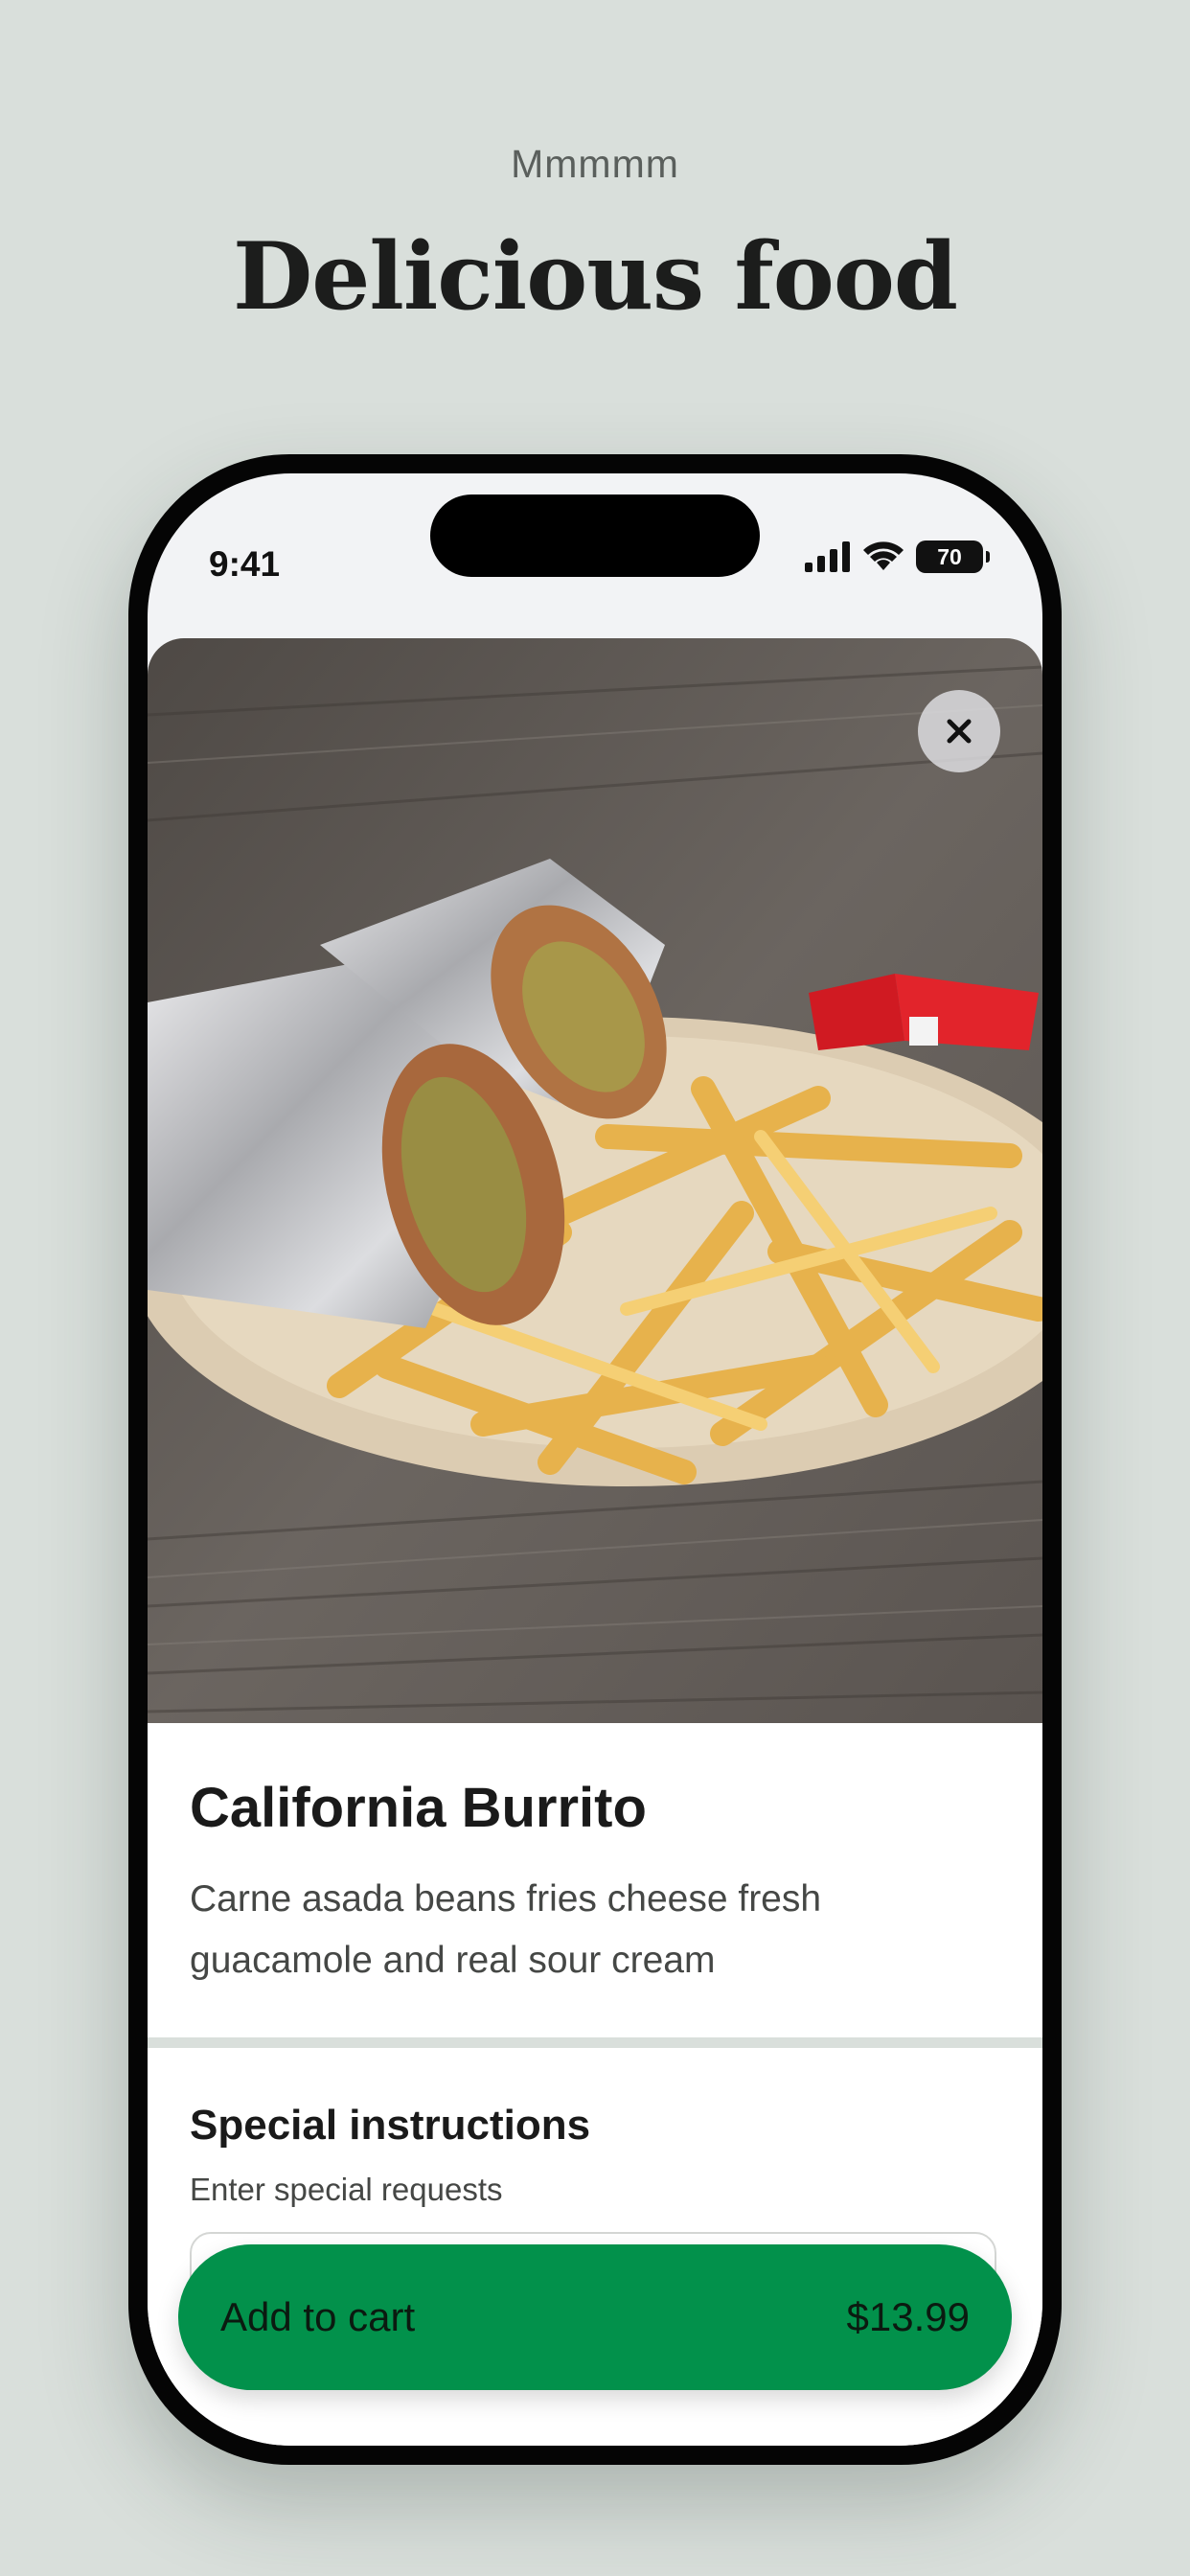 Image resolution: width=1190 pixels, height=2576 pixels. I want to click on page-eyebrow: Mmmmm, so click(595, 164).